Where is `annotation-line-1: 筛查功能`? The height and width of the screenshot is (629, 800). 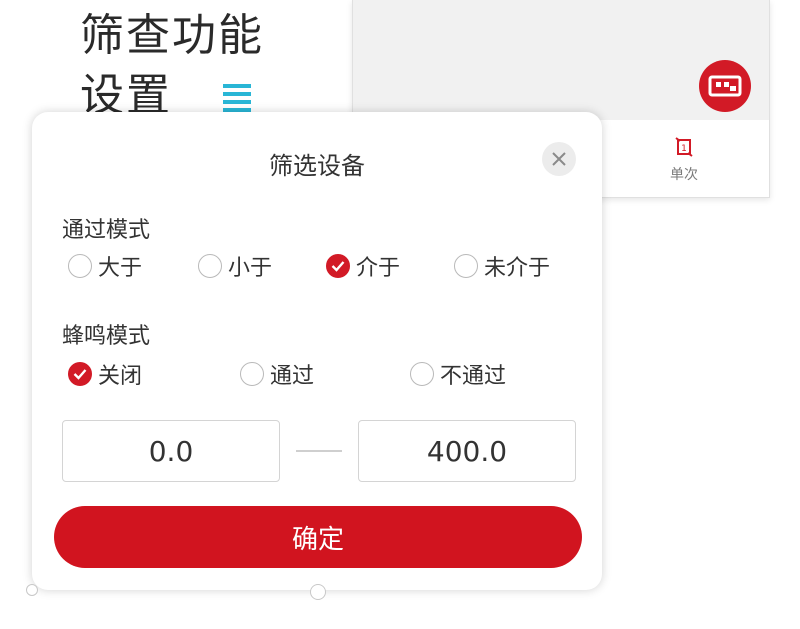 annotation-line-1: 筛查功能 is located at coordinates (172, 35).